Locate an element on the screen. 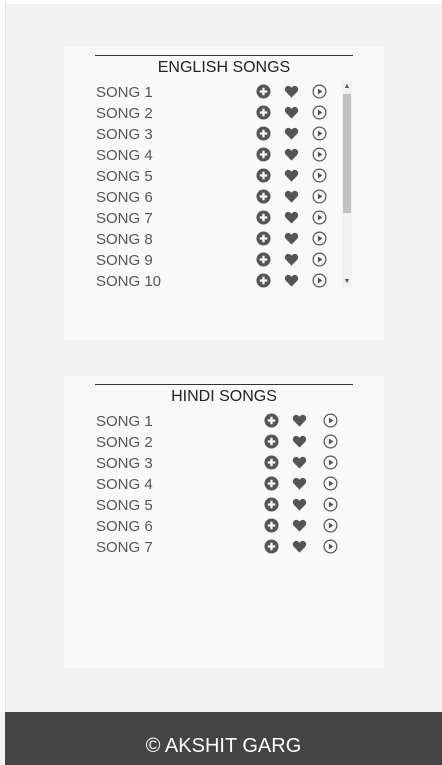 This screenshot has width=442, height=765. song-name: SONG 10 is located at coordinates (128, 281).